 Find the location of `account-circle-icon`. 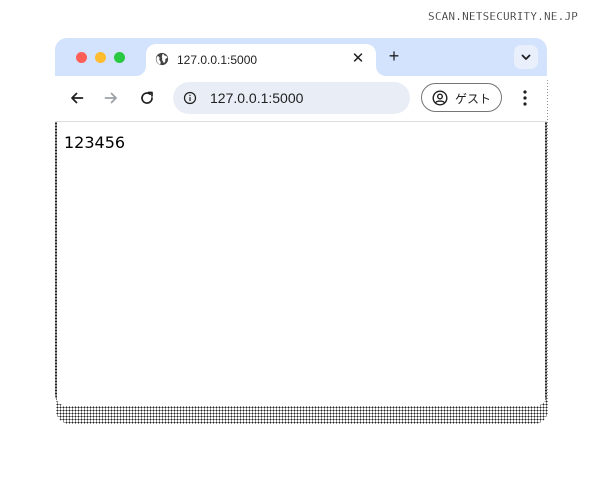

account-circle-icon is located at coordinates (440, 98).